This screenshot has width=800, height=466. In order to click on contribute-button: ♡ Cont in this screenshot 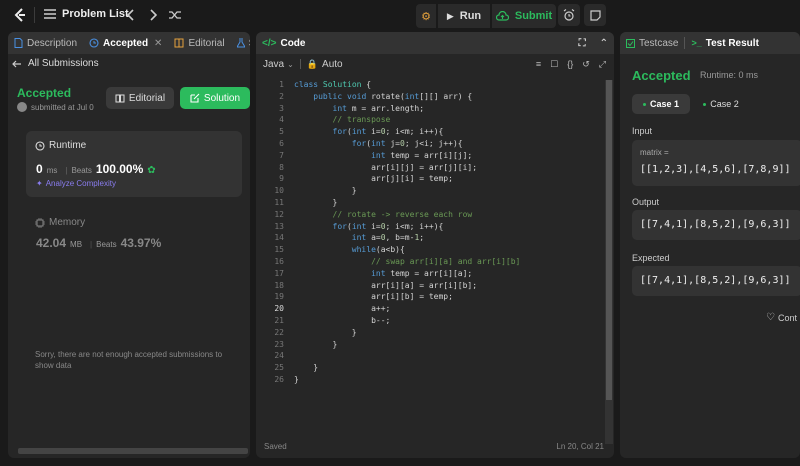, I will do `click(781, 317)`.